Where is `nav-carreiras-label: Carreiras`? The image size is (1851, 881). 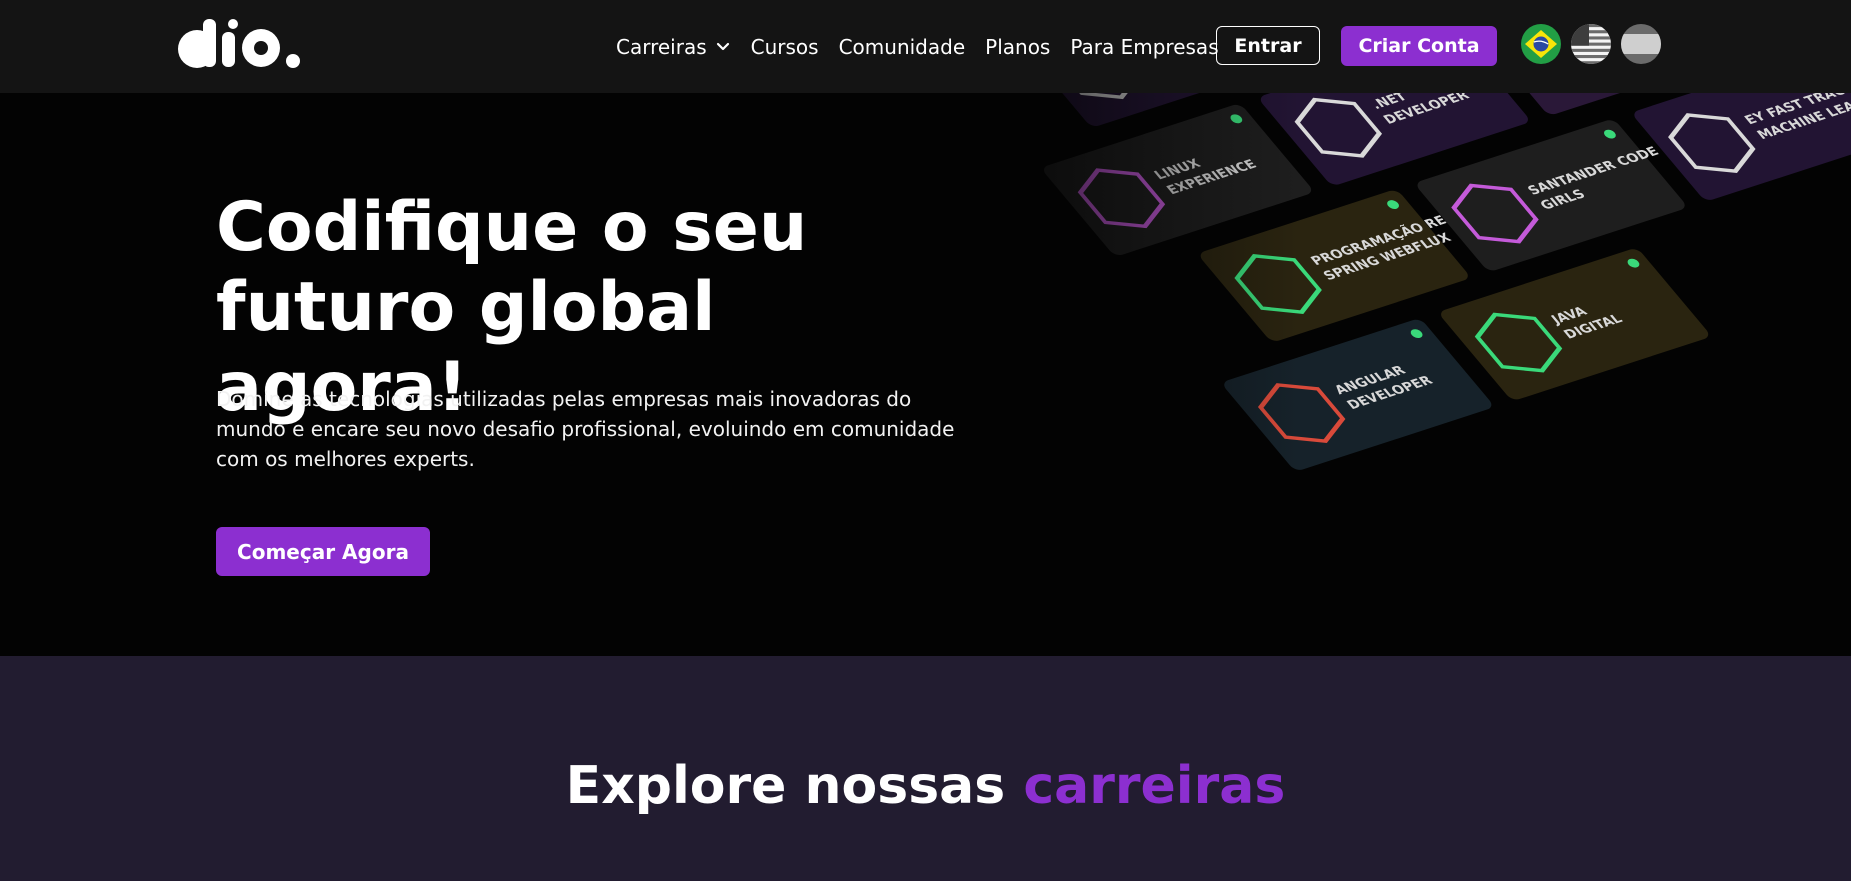 nav-carreiras-label: Carreiras is located at coordinates (661, 47).